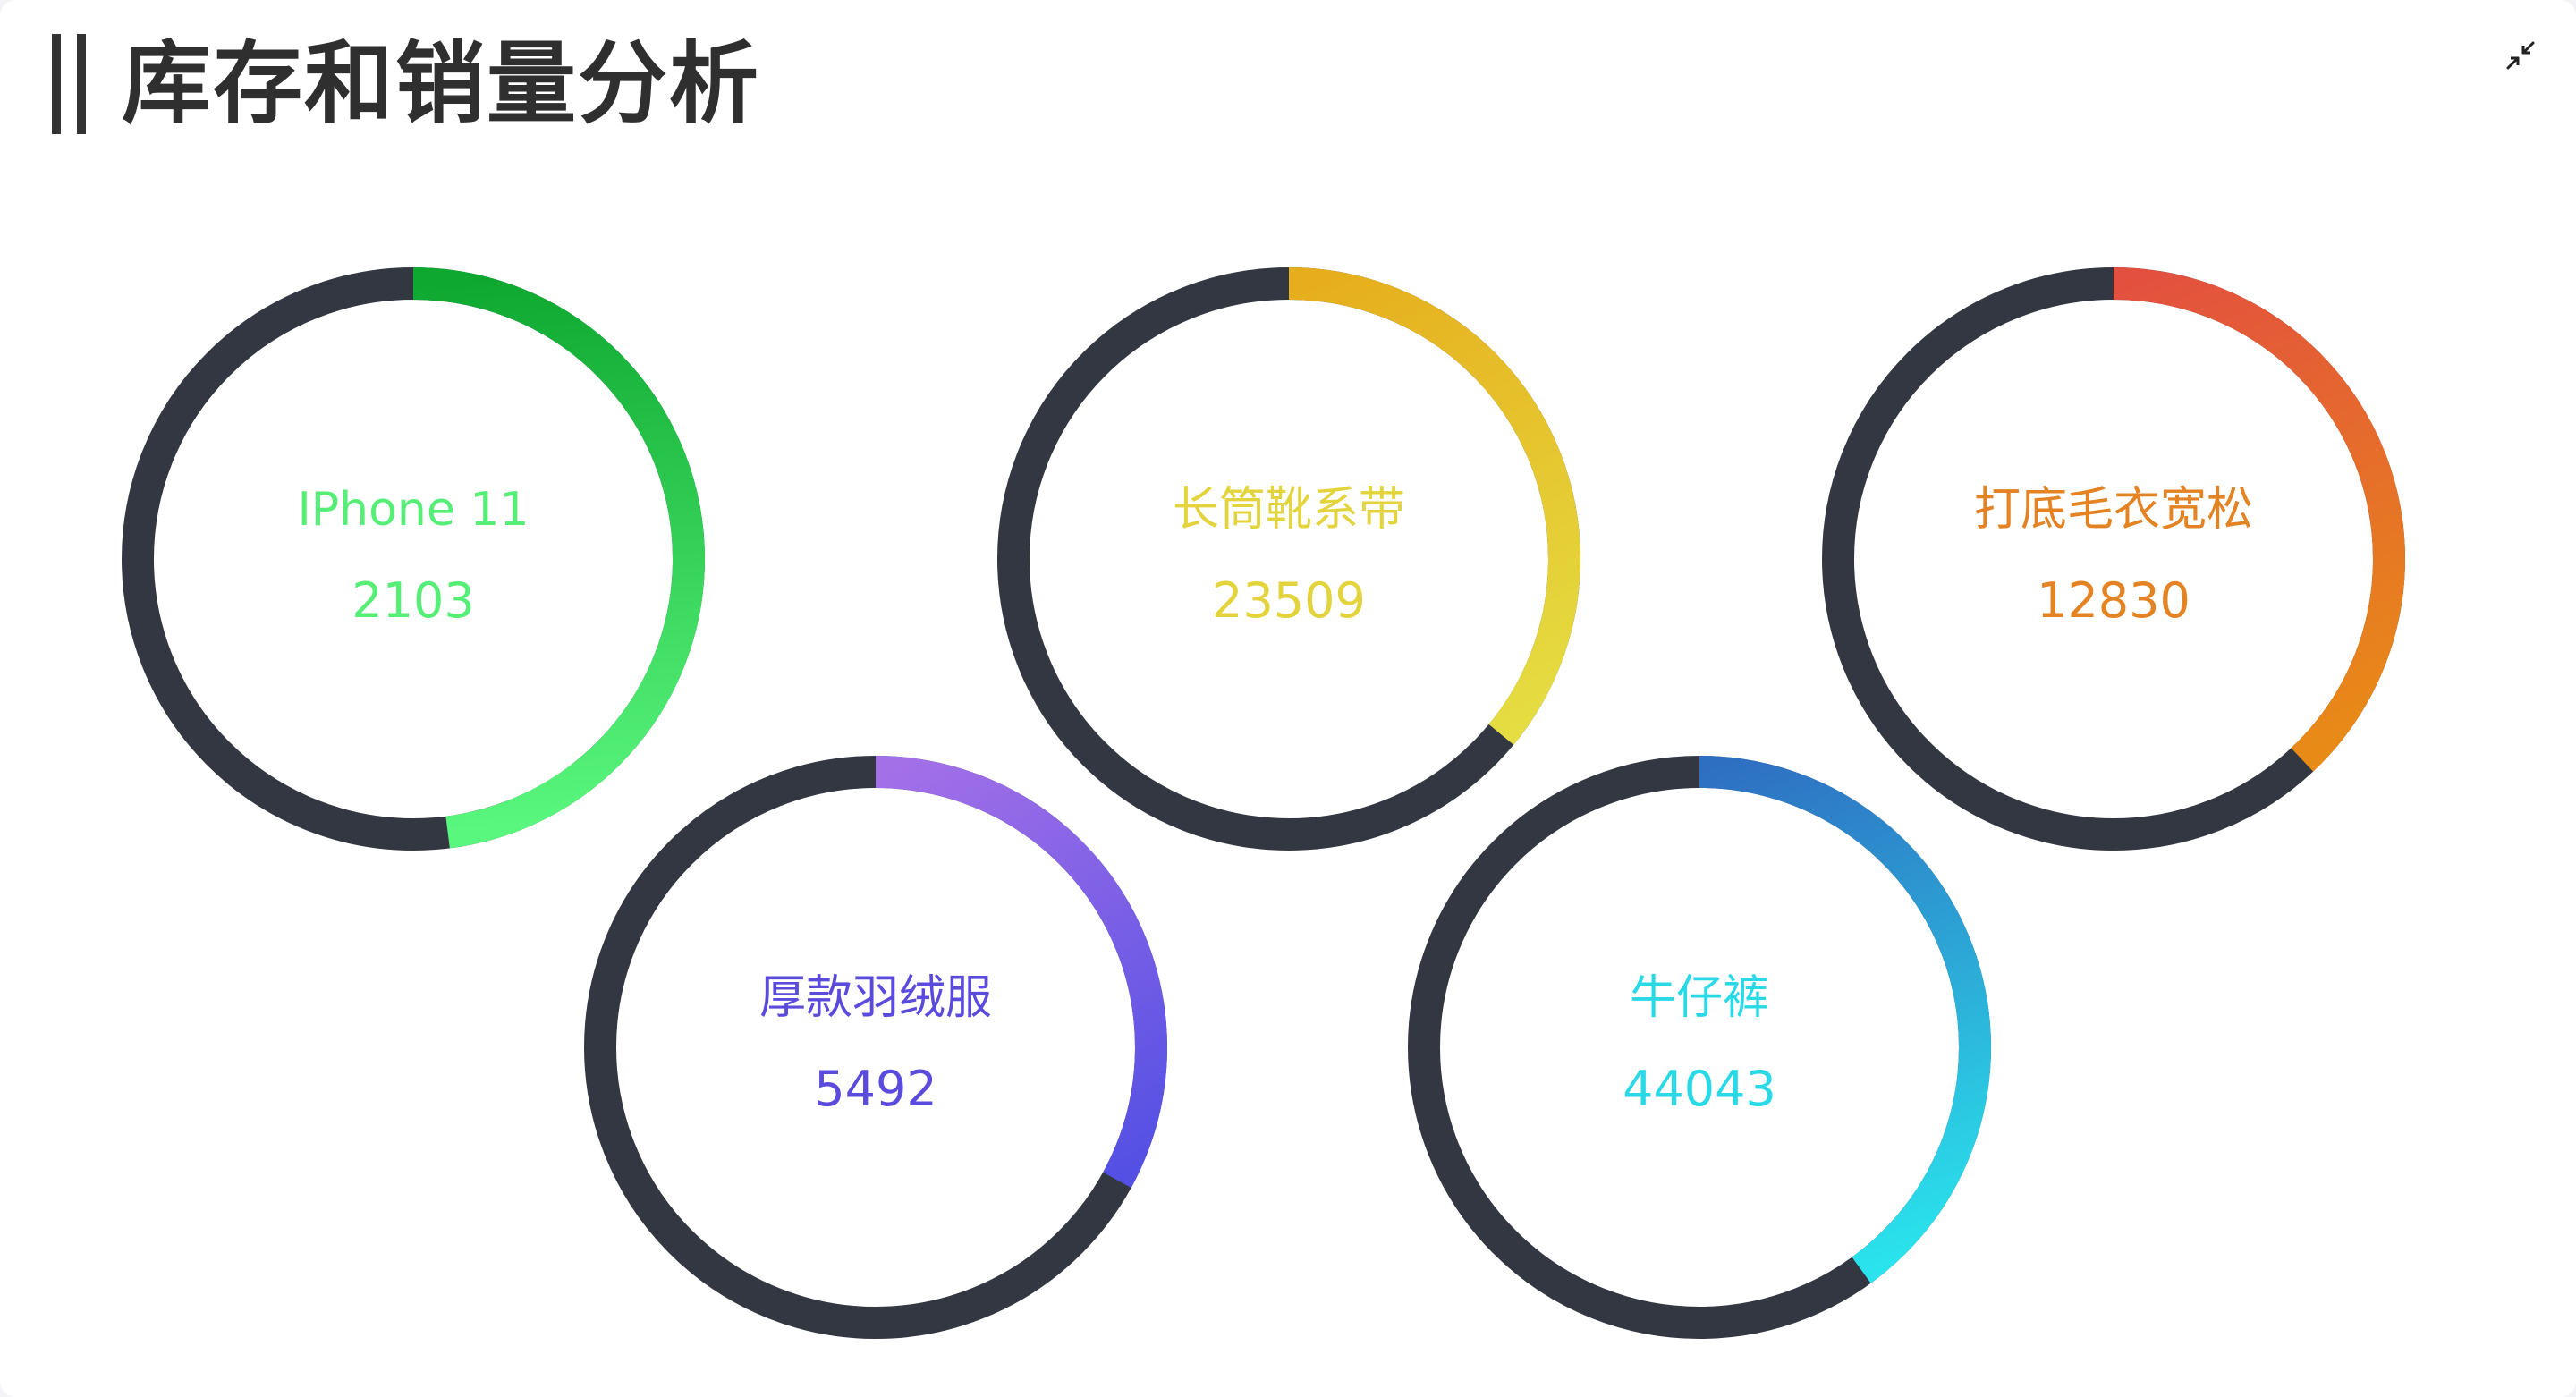 The height and width of the screenshot is (1397, 2576). What do you see at coordinates (1699, 1047) in the screenshot?
I see `ring-gauge: 牛仔裤 44043` at bounding box center [1699, 1047].